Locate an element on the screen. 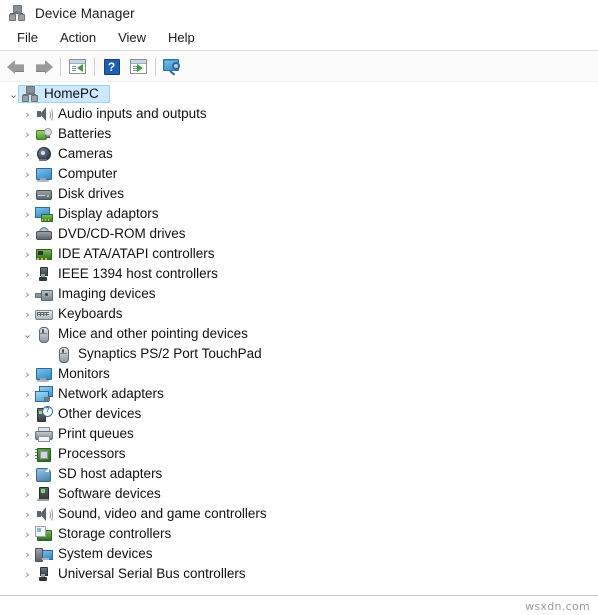 This screenshot has height=615, width=598. tree-node-label: Cameras is located at coordinates (85, 153).